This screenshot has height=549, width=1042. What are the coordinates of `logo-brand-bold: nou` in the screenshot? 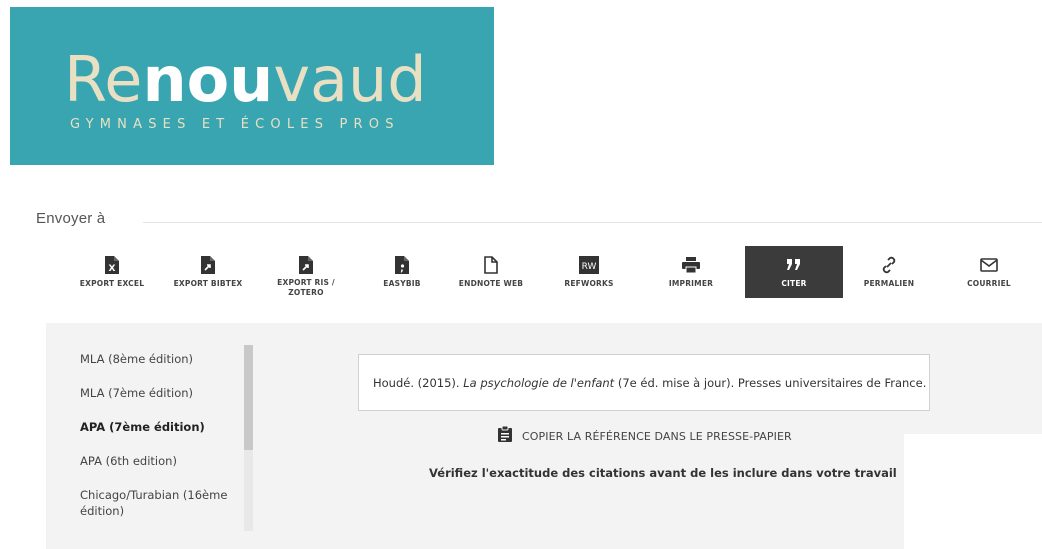 It's located at (207, 79).